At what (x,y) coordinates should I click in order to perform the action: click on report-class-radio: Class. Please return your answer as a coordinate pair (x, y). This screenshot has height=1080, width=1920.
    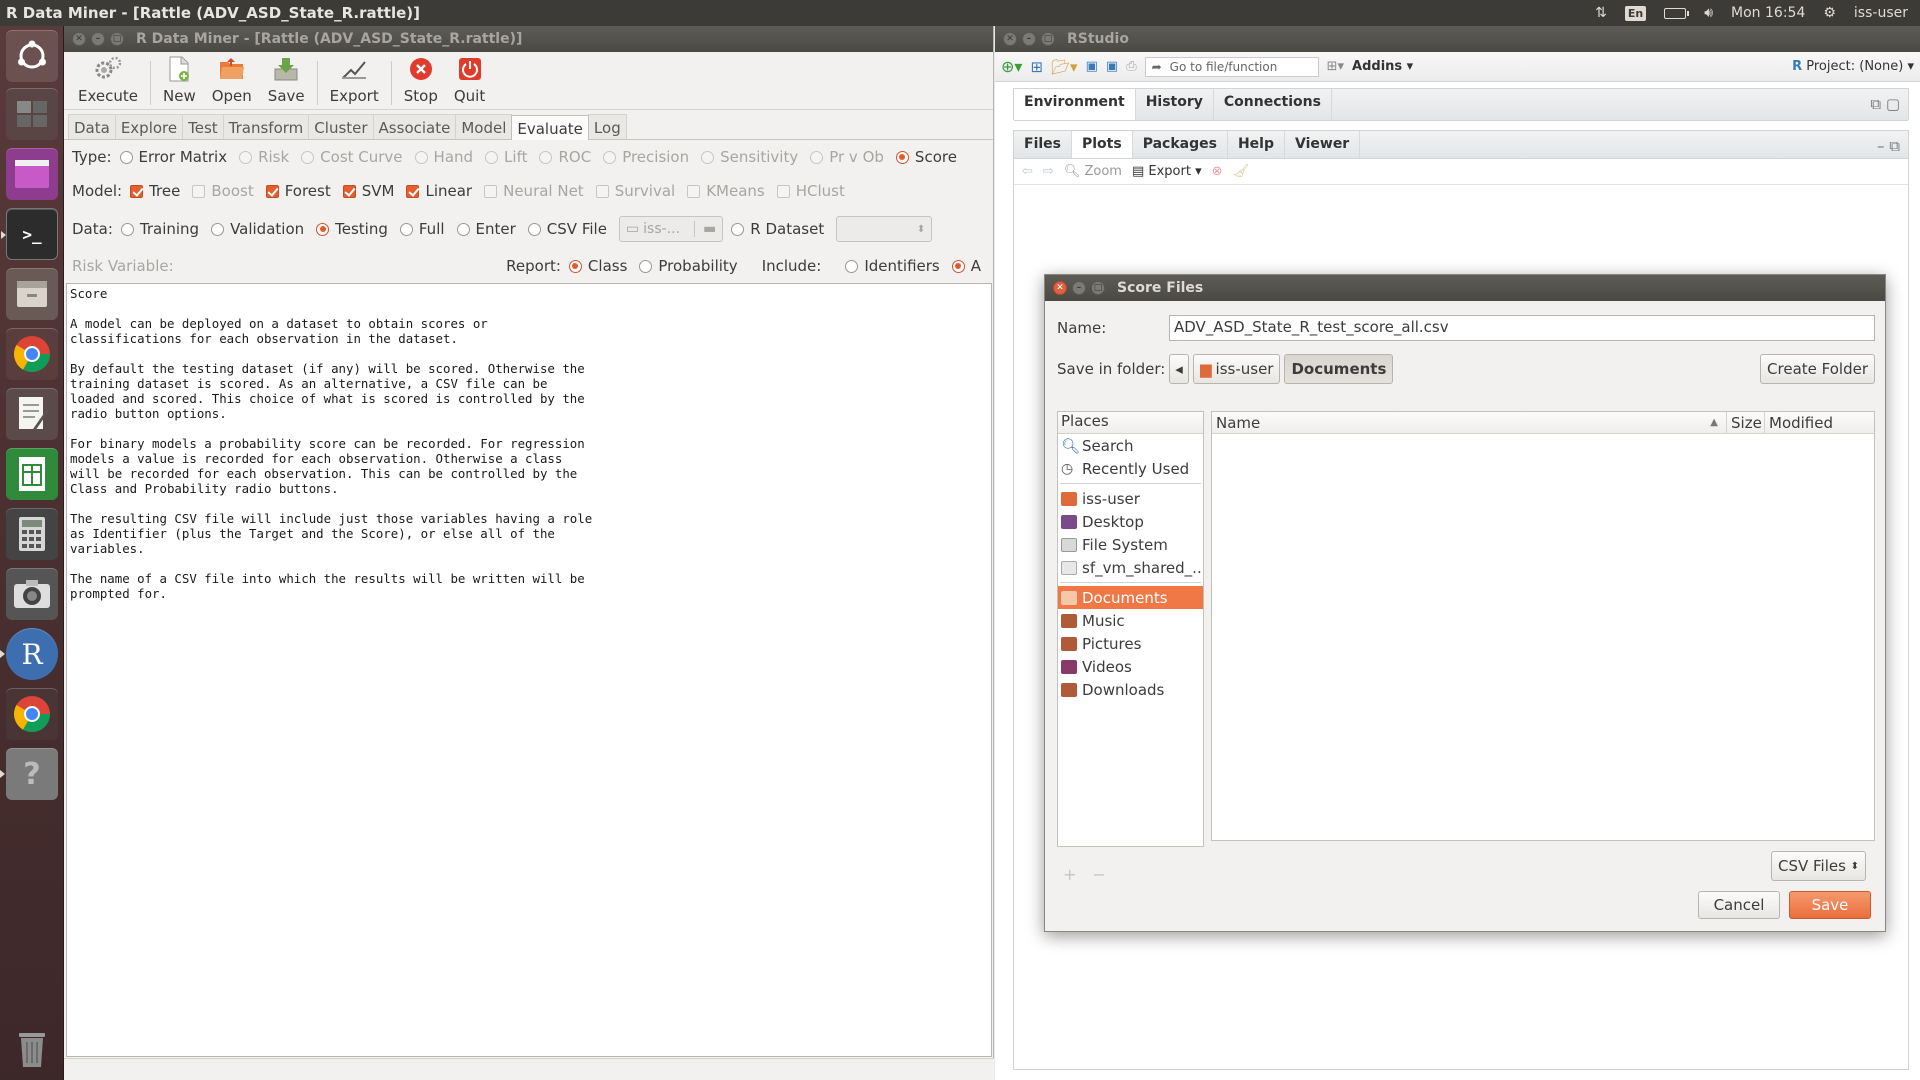
    Looking at the image, I should click on (597, 266).